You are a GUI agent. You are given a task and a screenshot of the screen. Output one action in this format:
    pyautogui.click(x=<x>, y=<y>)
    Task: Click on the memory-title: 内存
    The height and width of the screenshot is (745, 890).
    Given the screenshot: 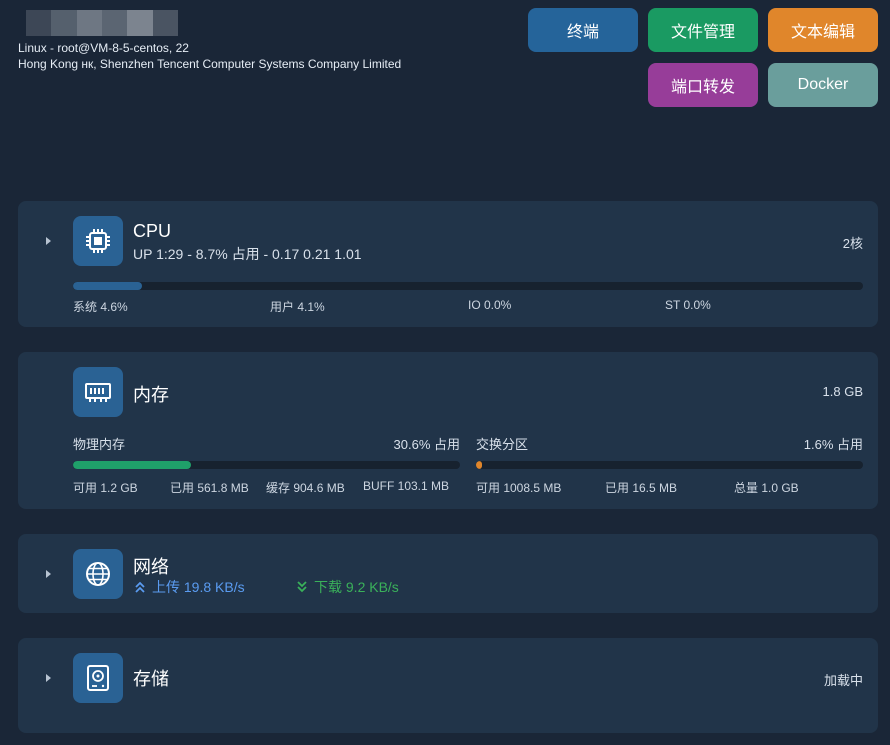 What is the action you would take?
    pyautogui.click(x=151, y=395)
    